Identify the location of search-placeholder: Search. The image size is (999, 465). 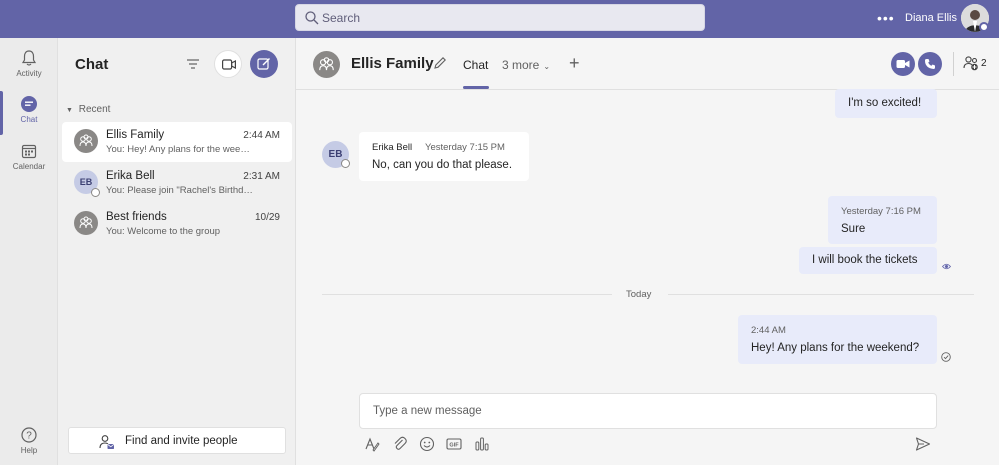
(341, 18).